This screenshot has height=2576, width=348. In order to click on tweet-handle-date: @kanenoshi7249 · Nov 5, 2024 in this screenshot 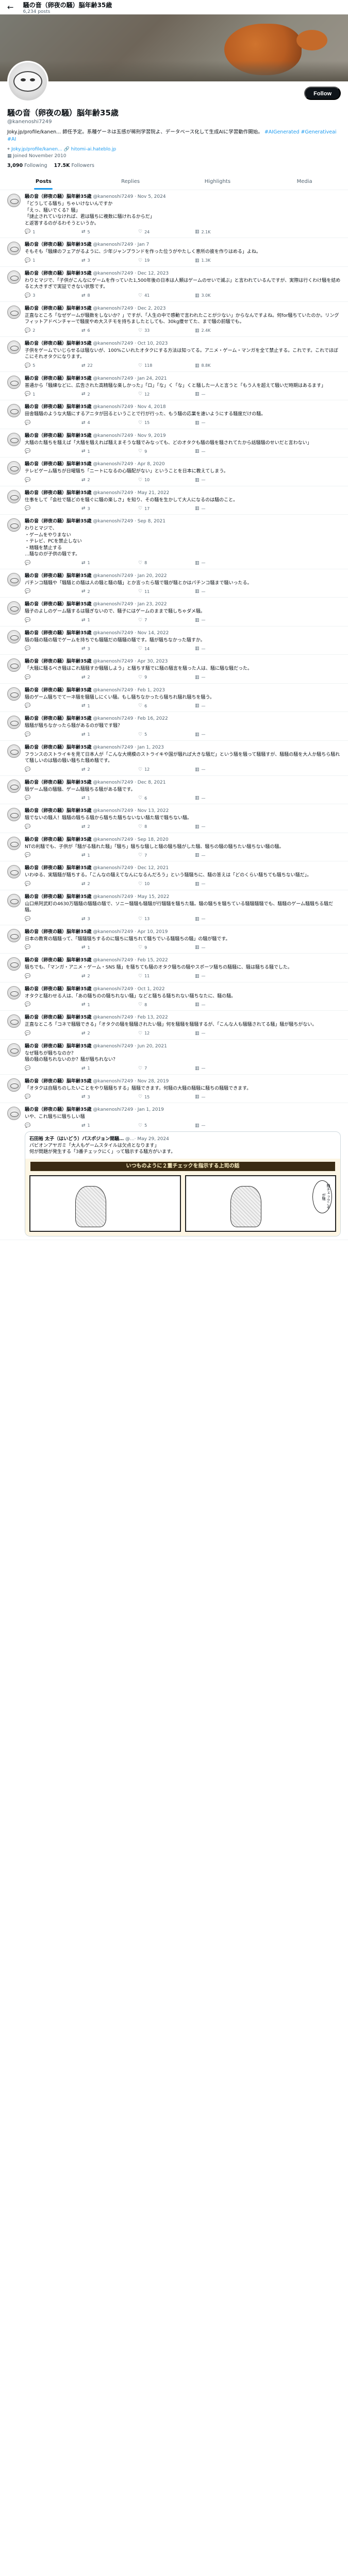, I will do `click(129, 196)`.